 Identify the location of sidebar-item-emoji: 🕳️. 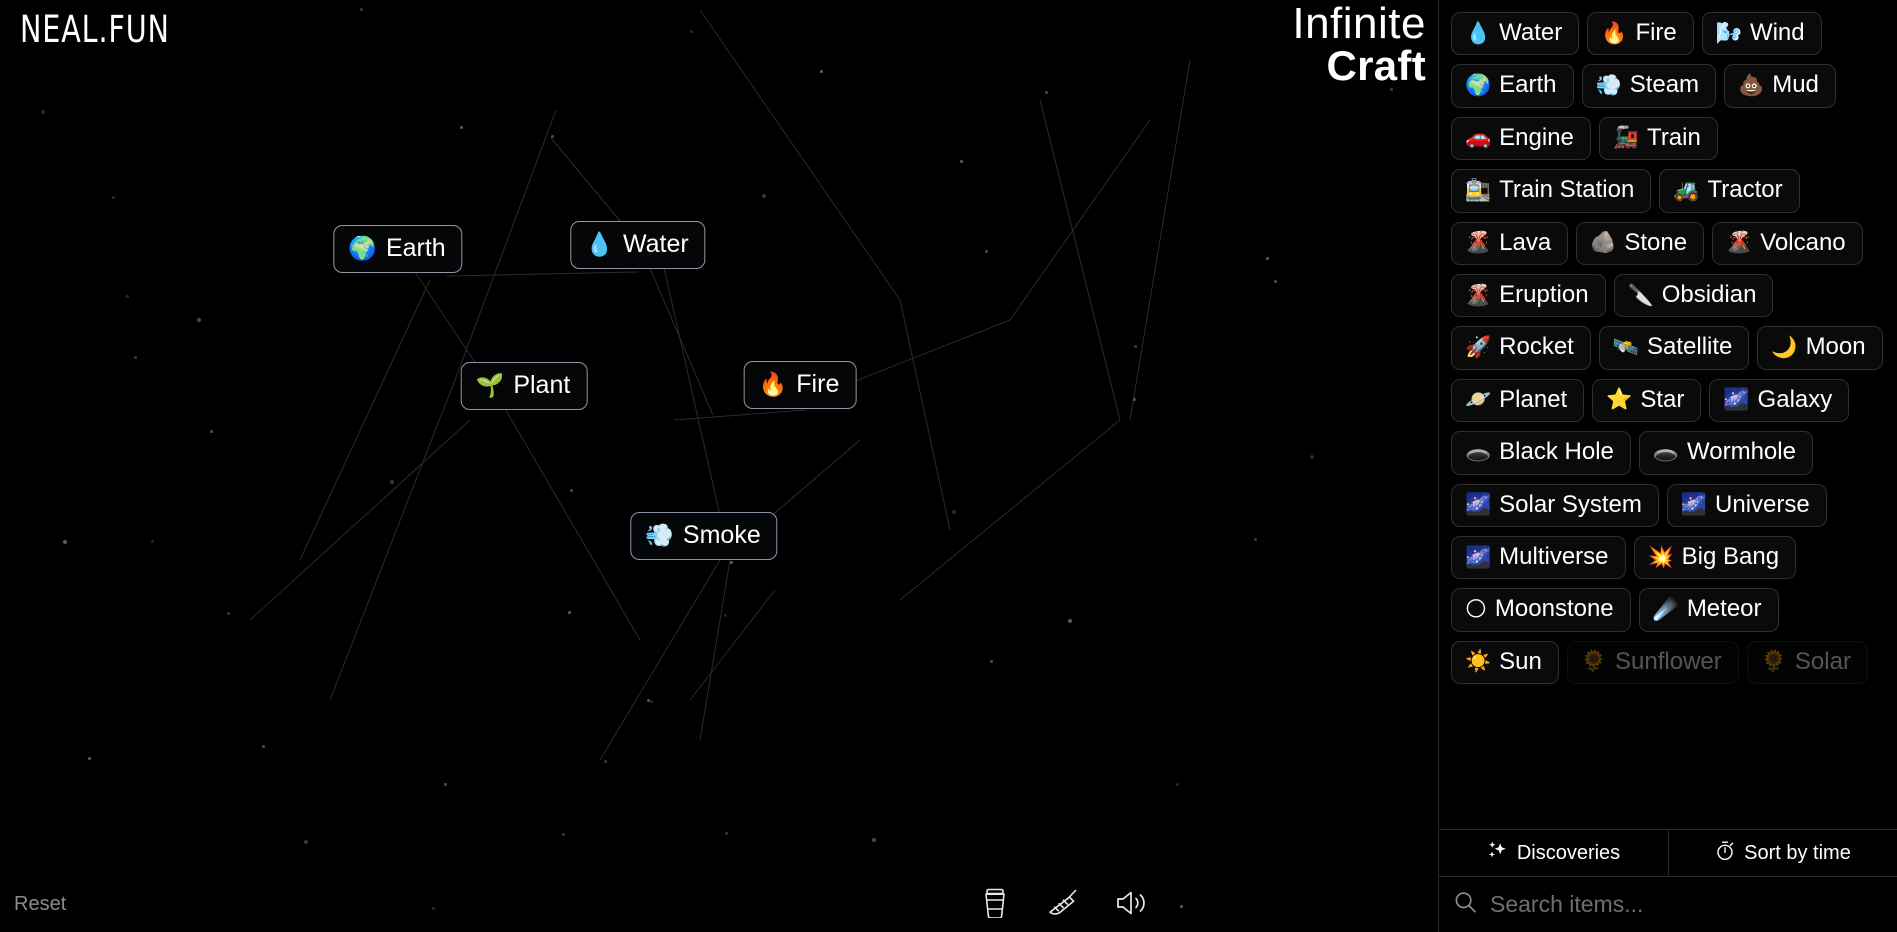
(1666, 452).